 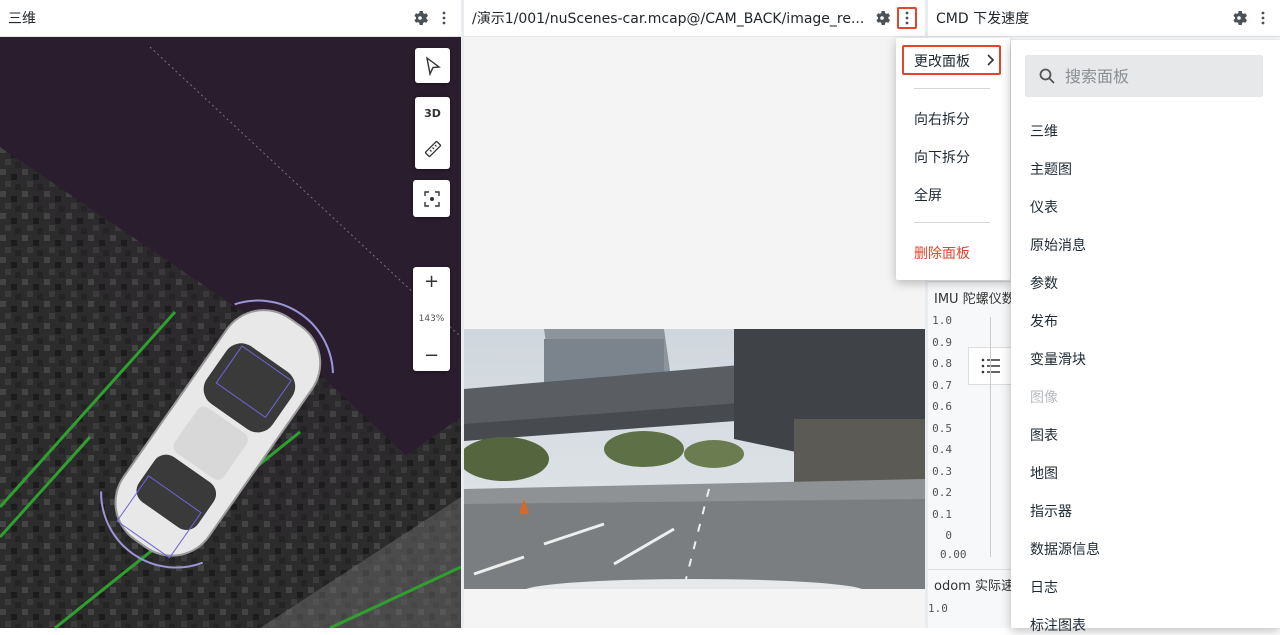 I want to click on panel-context-menu: 更改面板 向右拆分 向下拆分 全屏 删除面板, so click(x=953, y=159).